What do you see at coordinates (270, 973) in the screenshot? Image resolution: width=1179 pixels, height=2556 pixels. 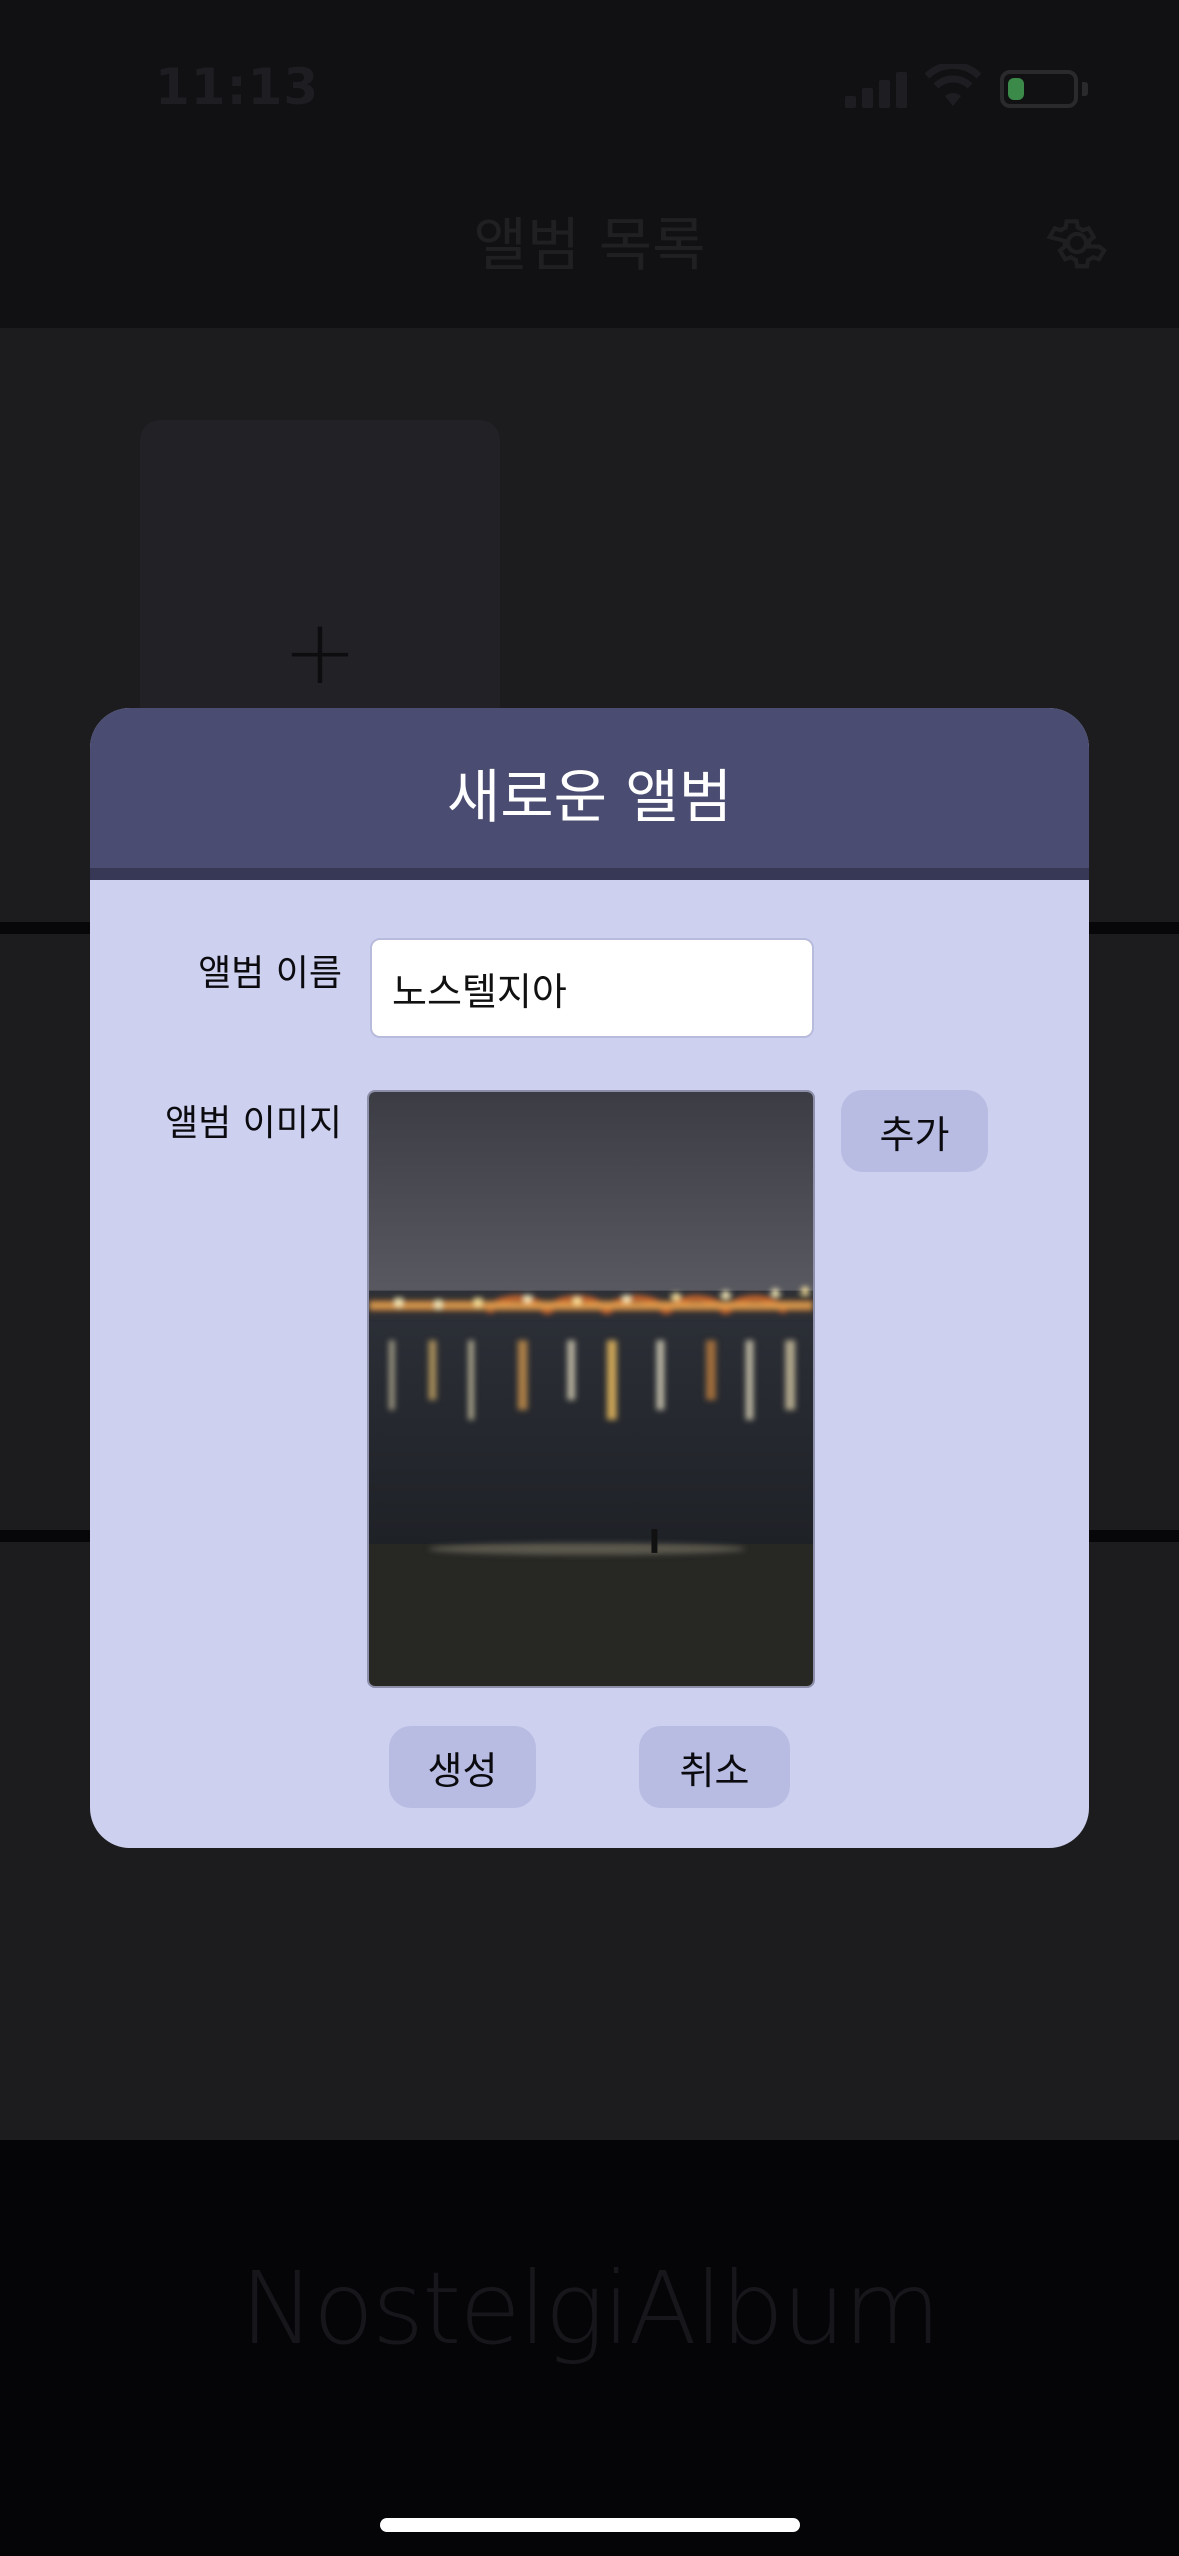 I see `album-name-label: 앨범 이름` at bounding box center [270, 973].